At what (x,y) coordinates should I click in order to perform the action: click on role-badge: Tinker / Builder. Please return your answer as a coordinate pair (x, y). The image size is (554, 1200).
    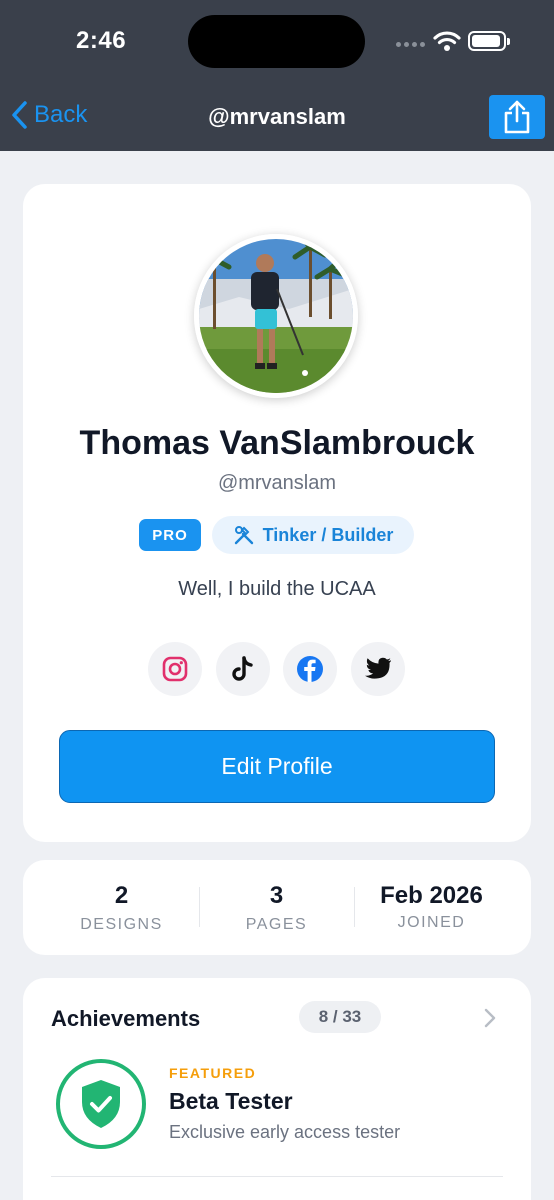
    Looking at the image, I should click on (313, 535).